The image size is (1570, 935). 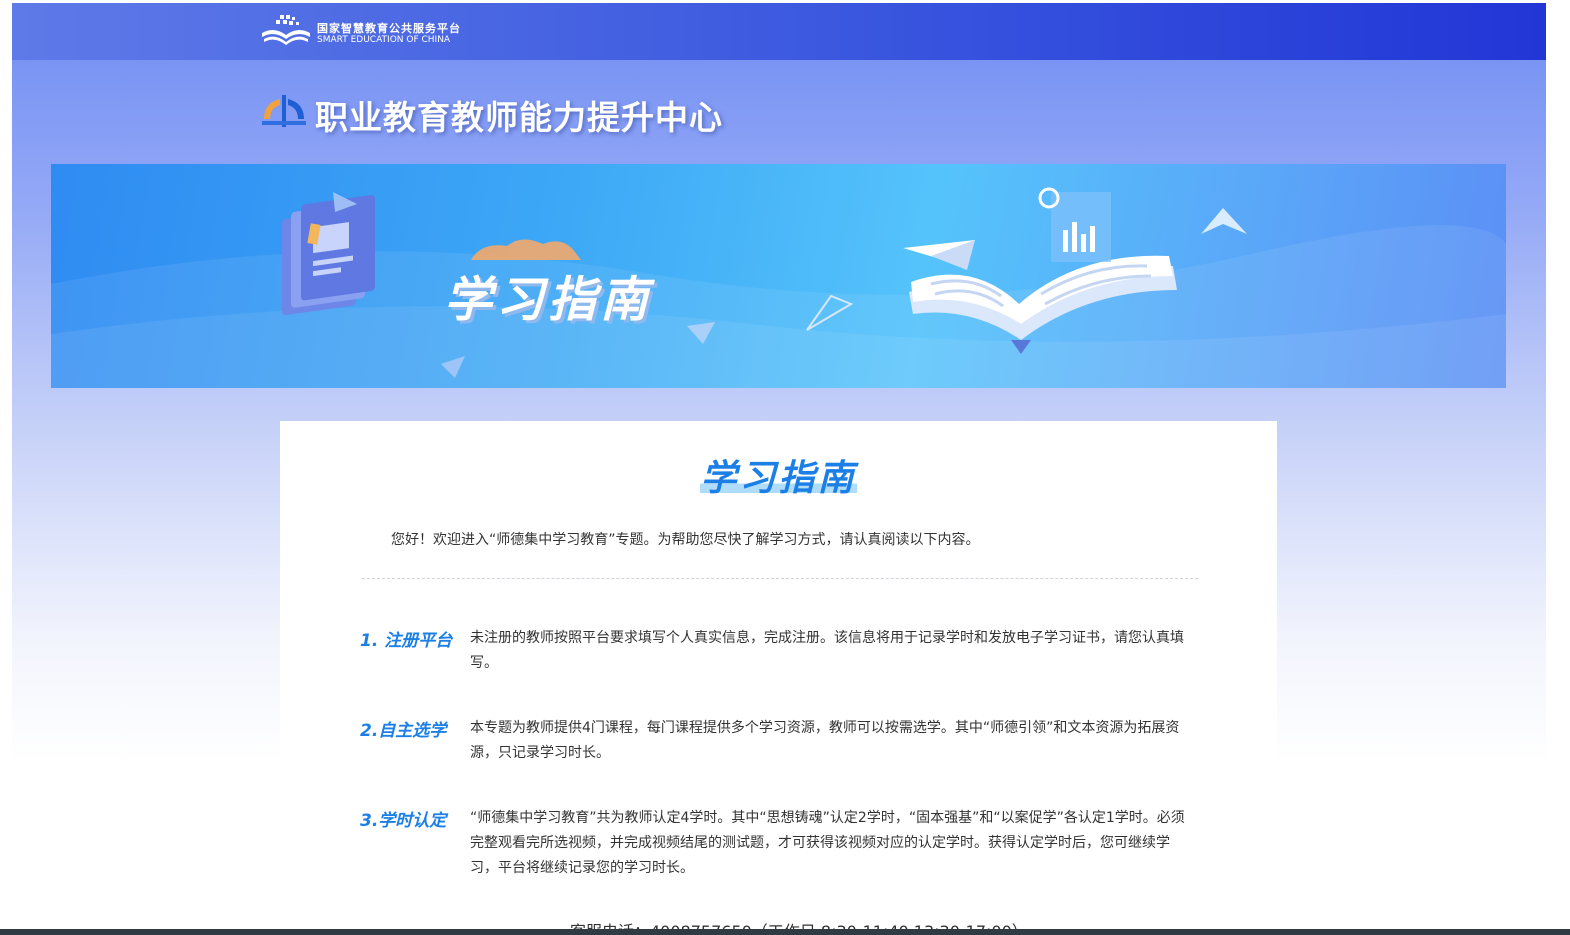 I want to click on step-label: 3.学时认定, so click(x=403, y=821).